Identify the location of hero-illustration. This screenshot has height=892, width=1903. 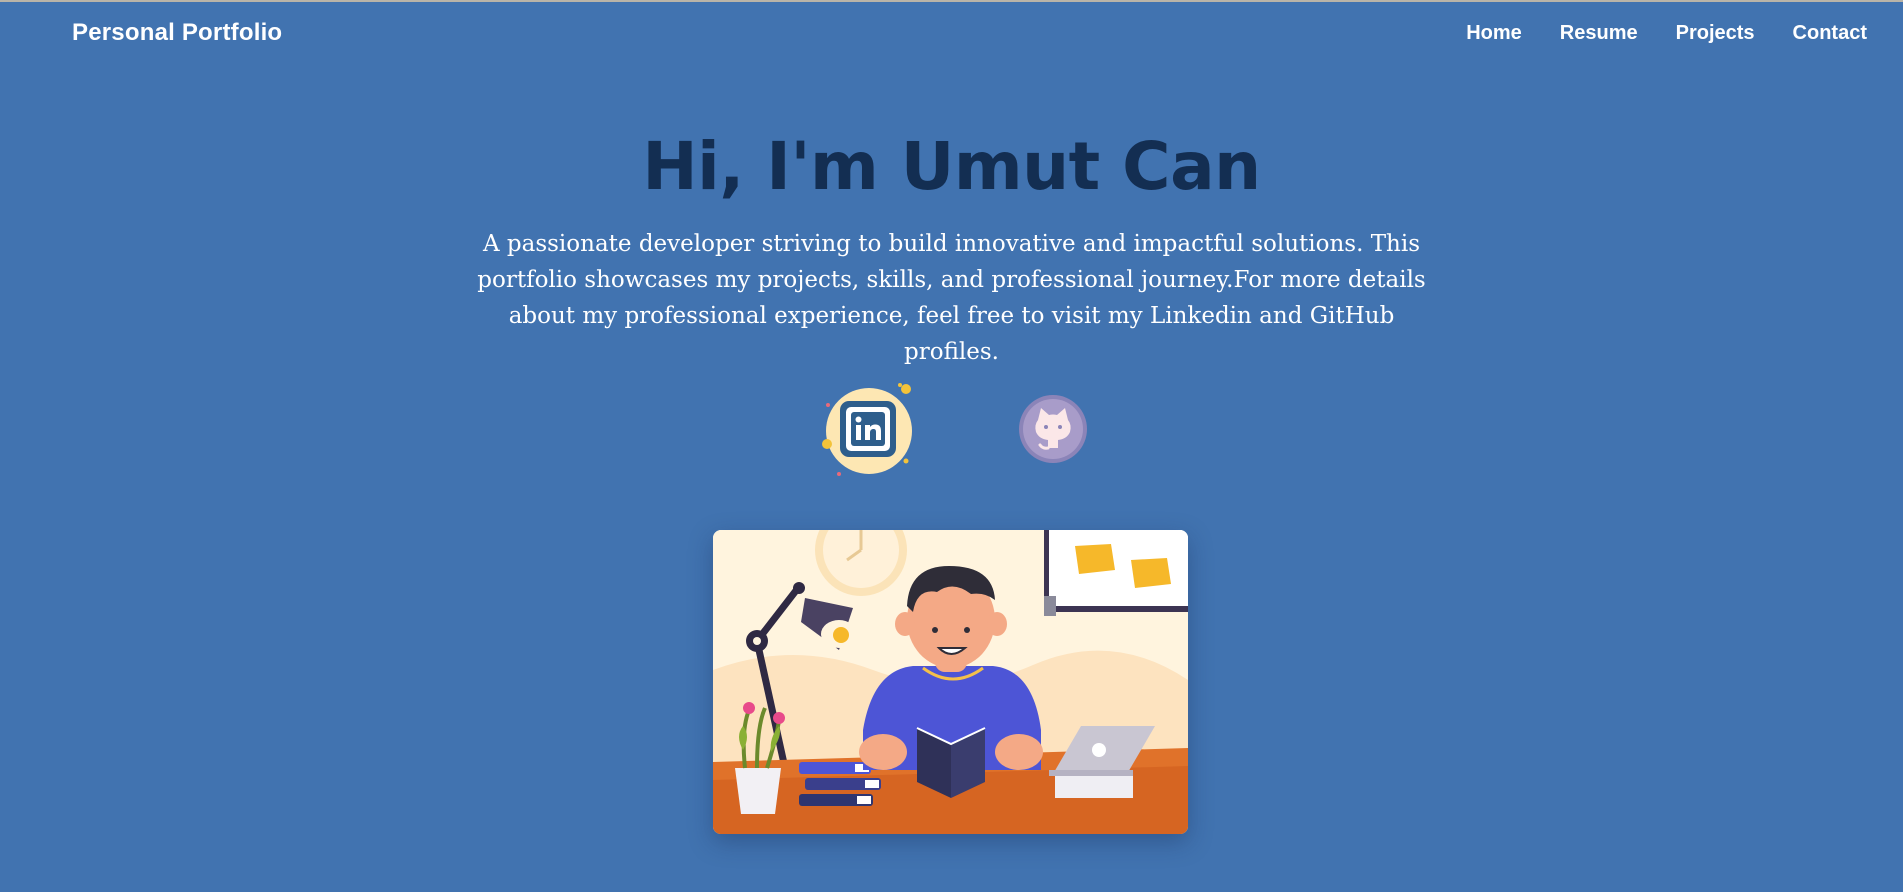
(950, 682).